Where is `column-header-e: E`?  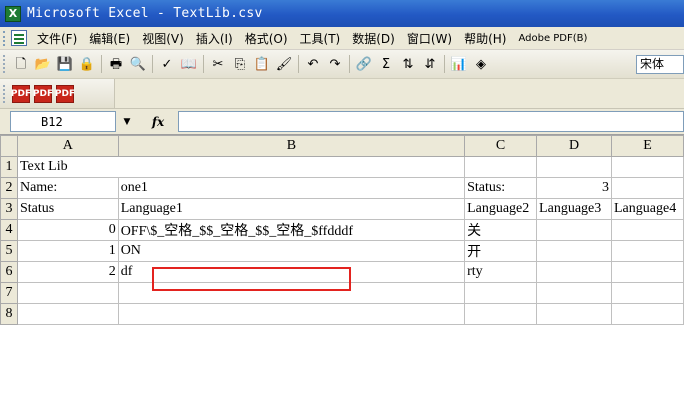
column-header-e: E is located at coordinates (647, 146).